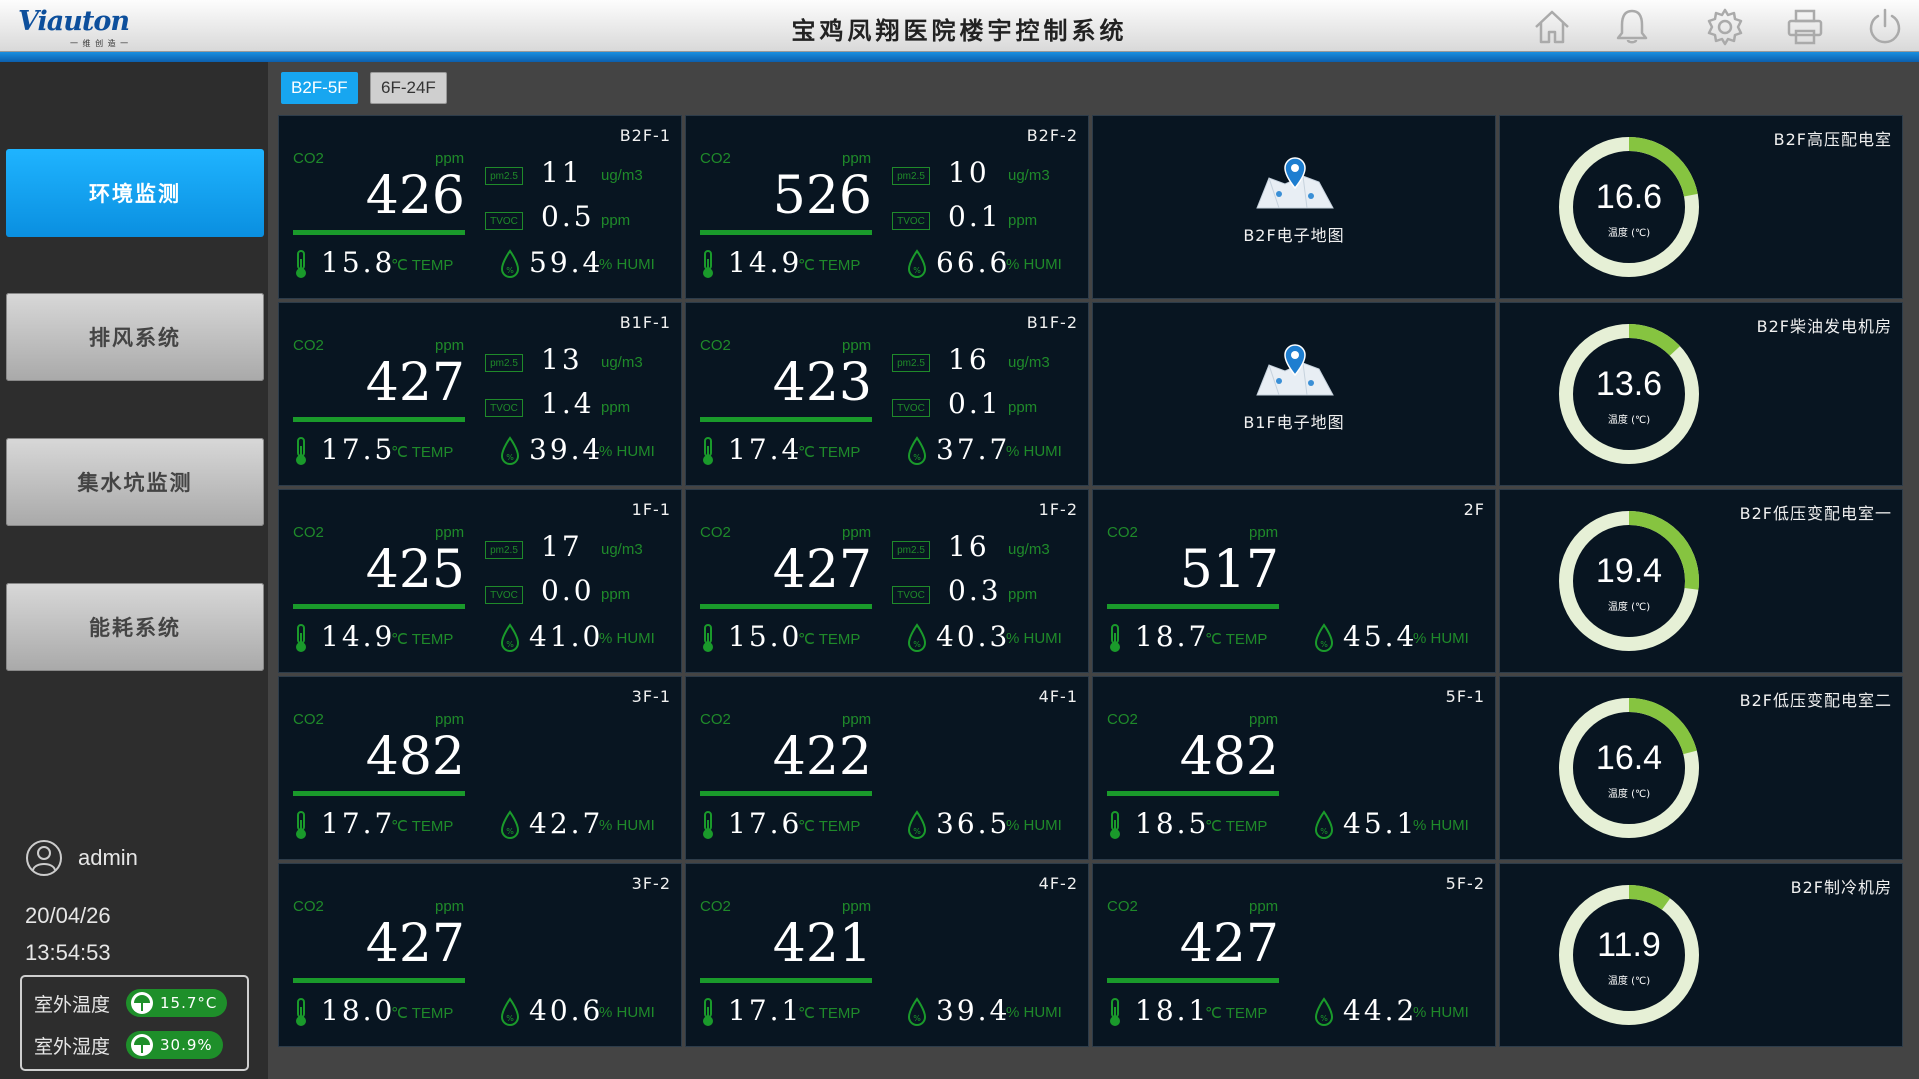 This screenshot has width=1919, height=1079. I want to click on nav-energy-system: 能耗系统, so click(135, 627).